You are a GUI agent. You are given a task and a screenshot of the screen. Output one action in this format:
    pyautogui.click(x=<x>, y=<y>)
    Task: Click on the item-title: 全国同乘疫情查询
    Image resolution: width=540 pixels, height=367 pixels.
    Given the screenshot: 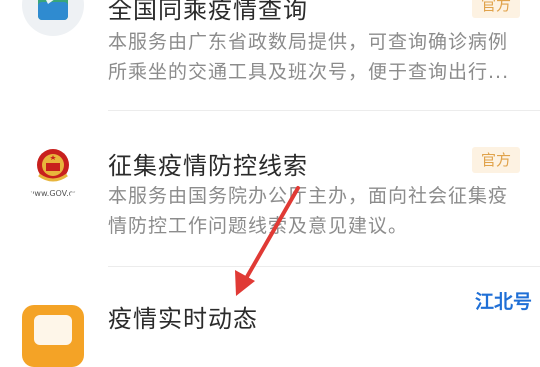 What is the action you would take?
    pyautogui.click(x=208, y=12)
    